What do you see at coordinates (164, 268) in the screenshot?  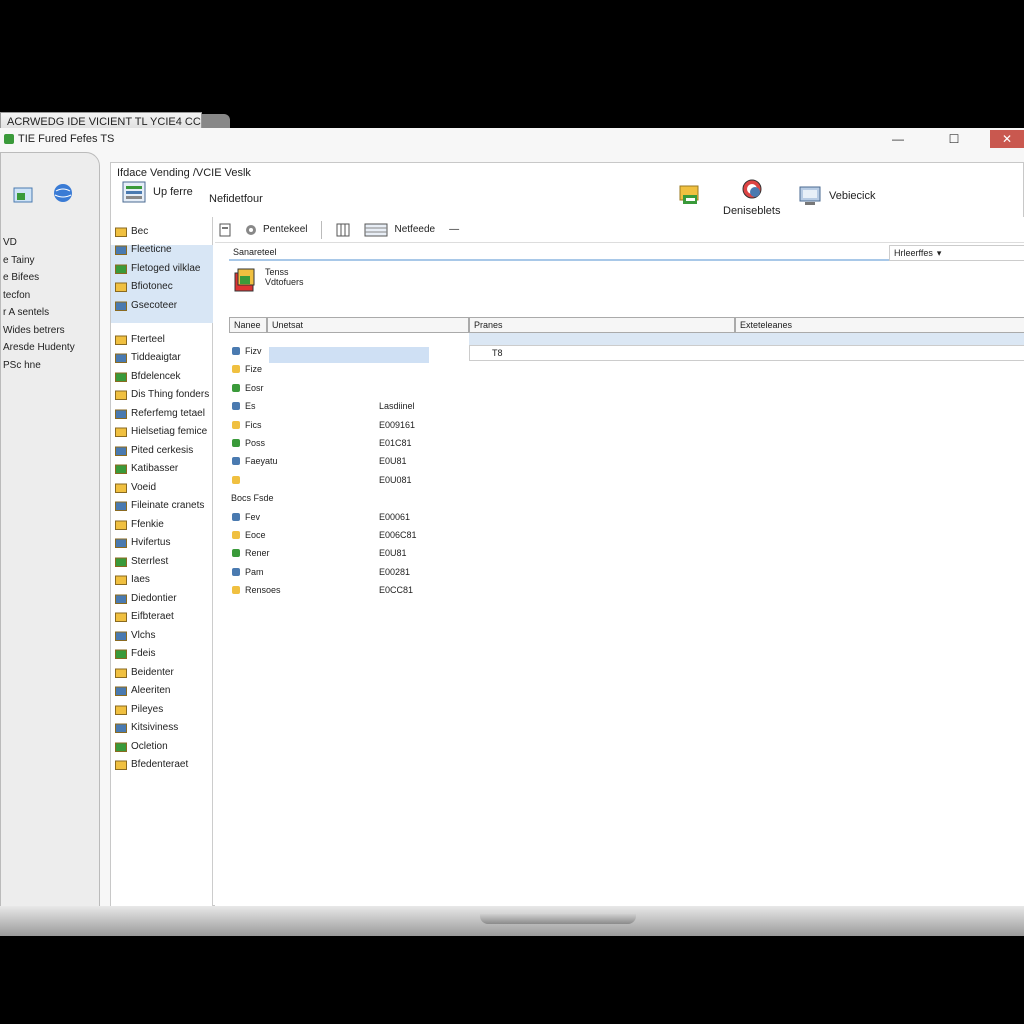 I see `sidebar-item: Fletoged vilklae` at bounding box center [164, 268].